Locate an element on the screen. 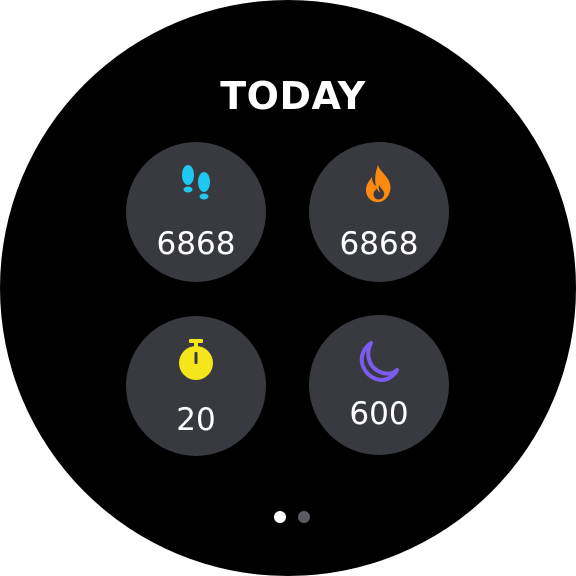 The image size is (576, 576). page-indicator is located at coordinates (294, 517).